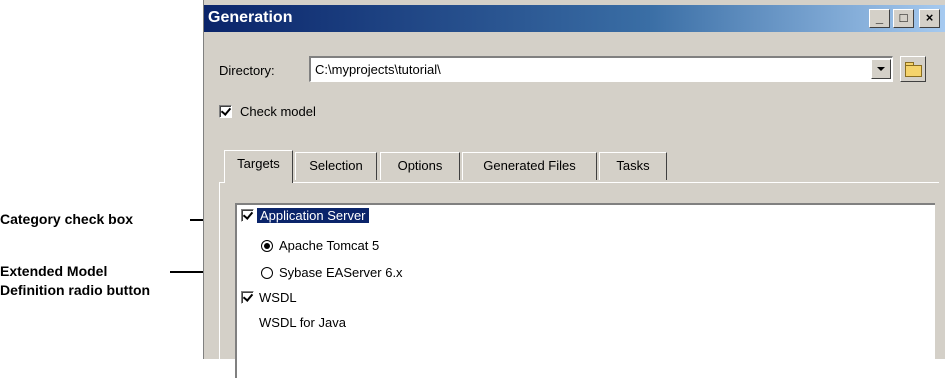 This screenshot has height=378, width=945. I want to click on wsdl-checkbox, so click(247, 297).